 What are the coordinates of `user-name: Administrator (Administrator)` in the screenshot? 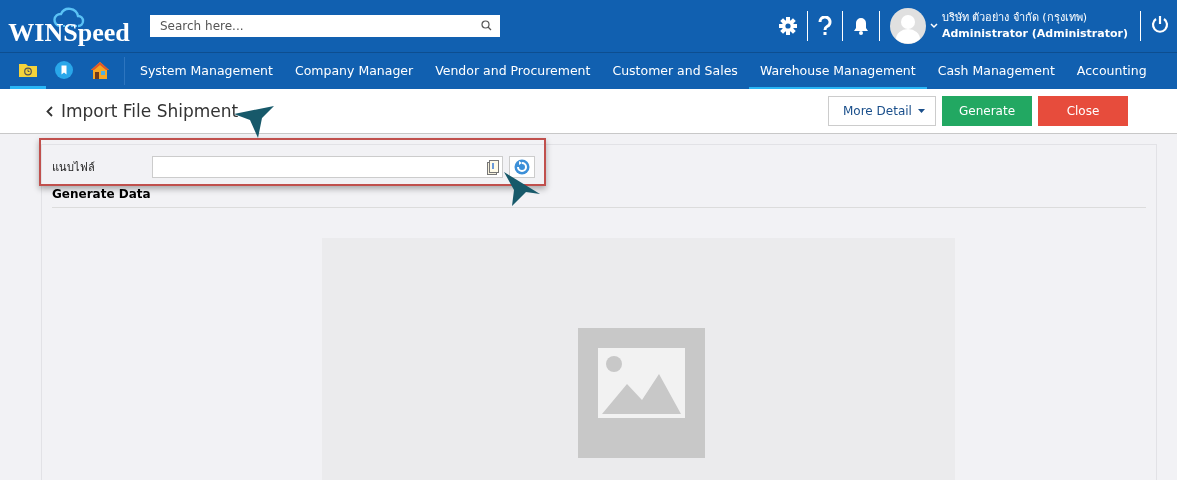 It's located at (1034, 34).